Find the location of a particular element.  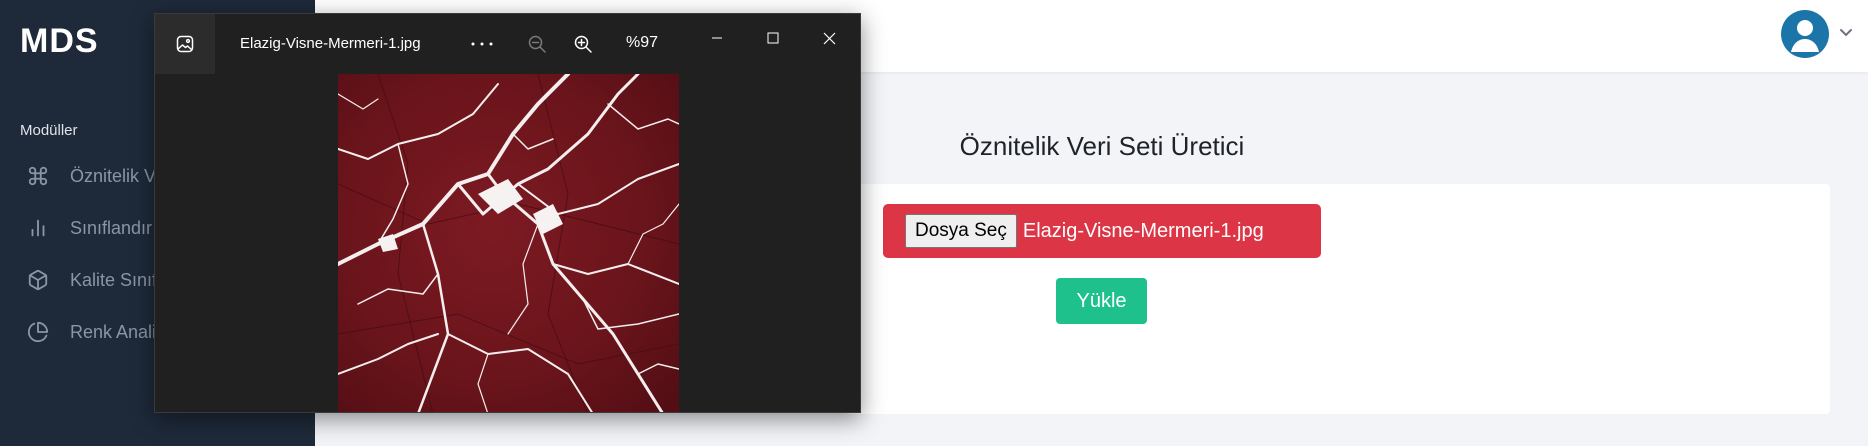

user-avatar-icon is located at coordinates (1805, 34).